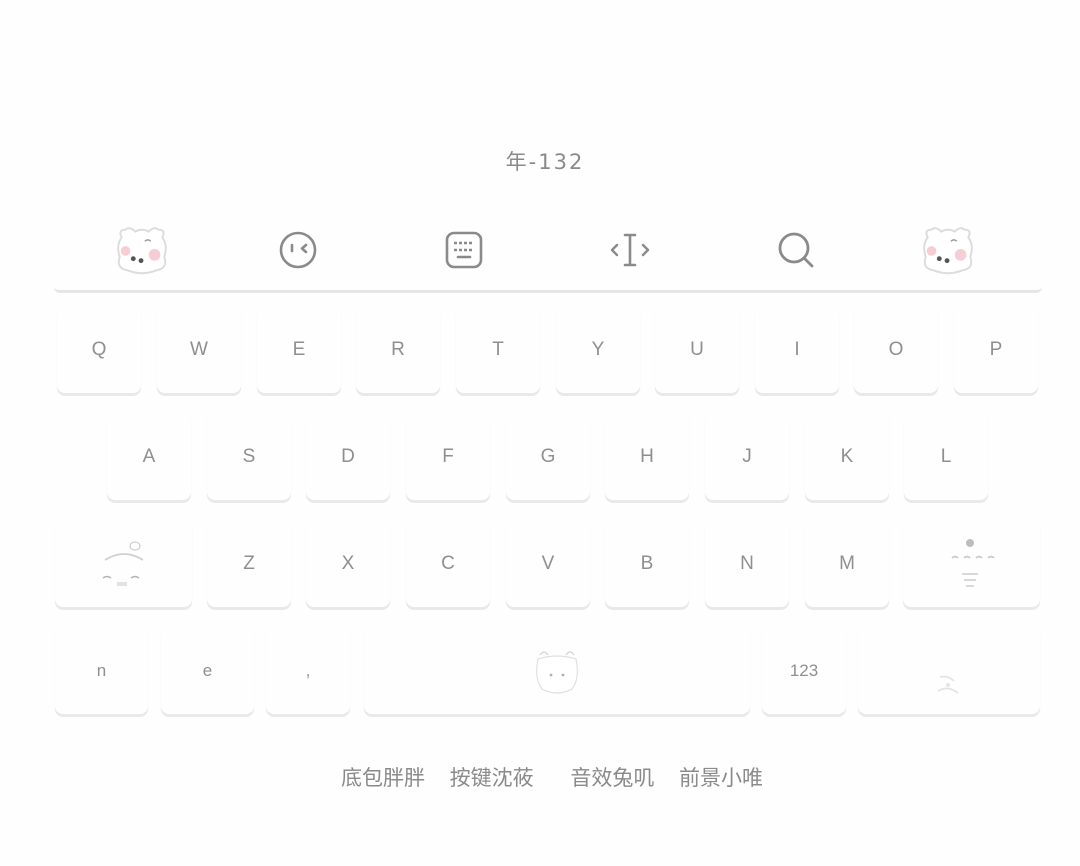 The height and width of the screenshot is (866, 1080). I want to click on key-label: J, so click(747, 456).